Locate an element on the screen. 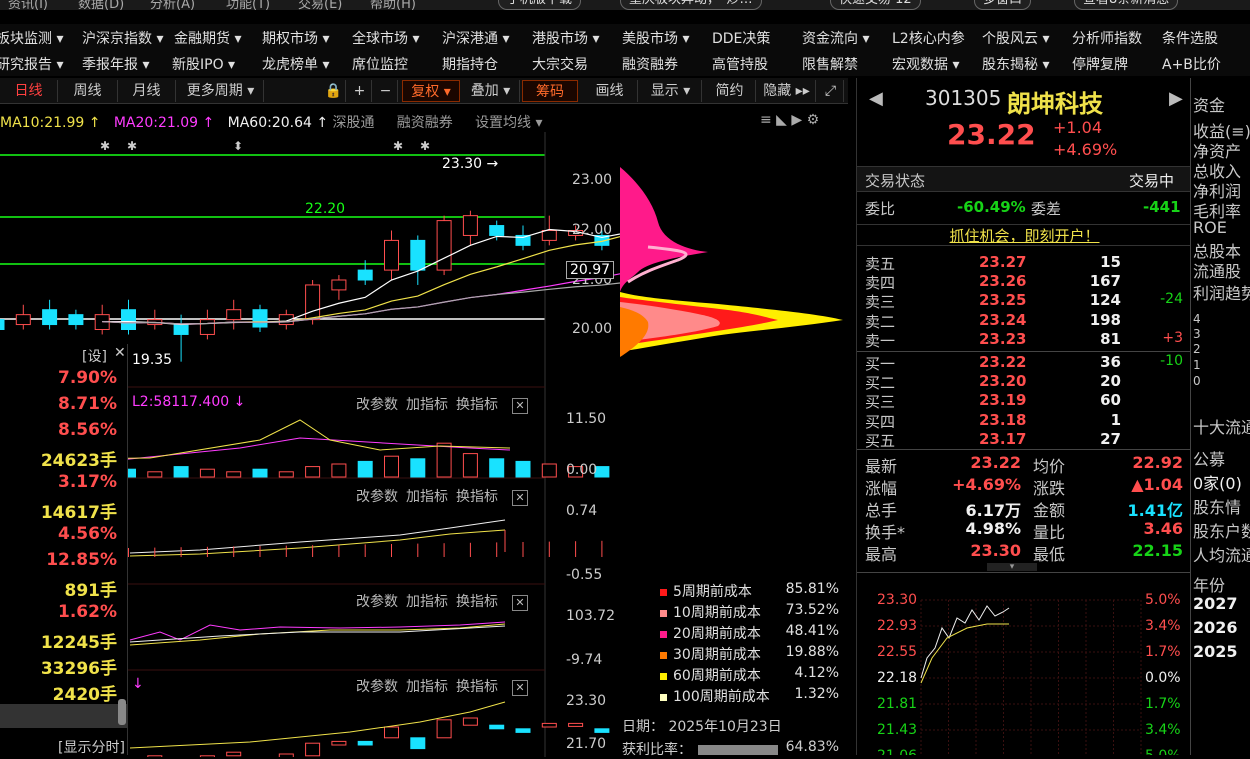 This screenshot has height=759, width=1250. menu-item: 港股市场 ▾ is located at coordinates (565, 38).